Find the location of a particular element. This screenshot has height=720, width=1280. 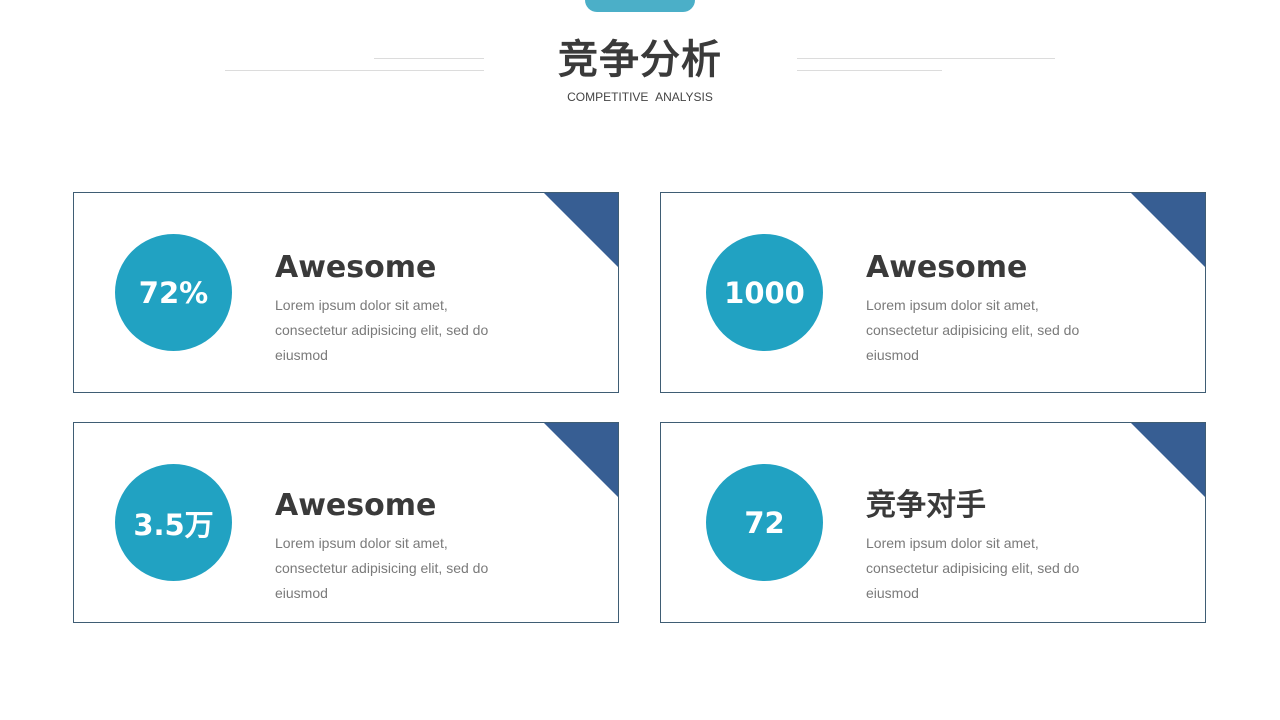

stat-value: 1000 is located at coordinates (764, 292).